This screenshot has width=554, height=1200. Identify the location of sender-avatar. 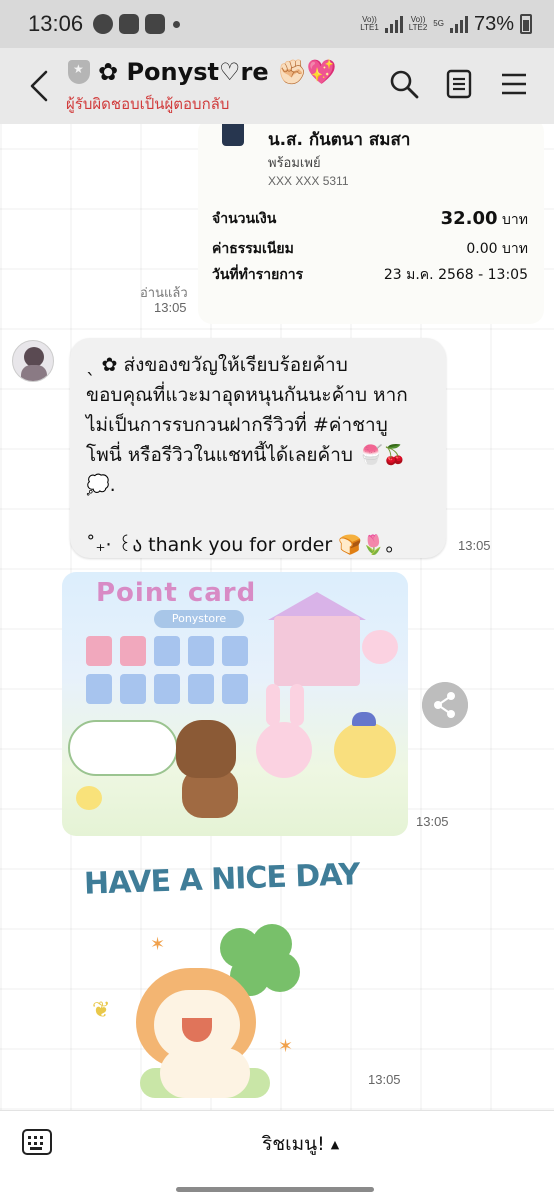
(33, 361).